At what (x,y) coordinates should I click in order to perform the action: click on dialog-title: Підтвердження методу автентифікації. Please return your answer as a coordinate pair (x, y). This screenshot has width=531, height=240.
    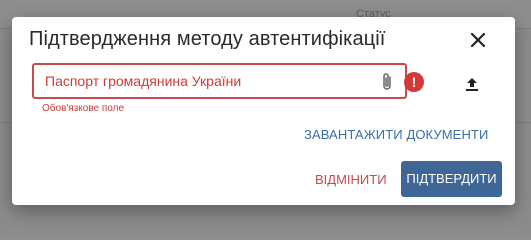
    Looking at the image, I should click on (207, 39).